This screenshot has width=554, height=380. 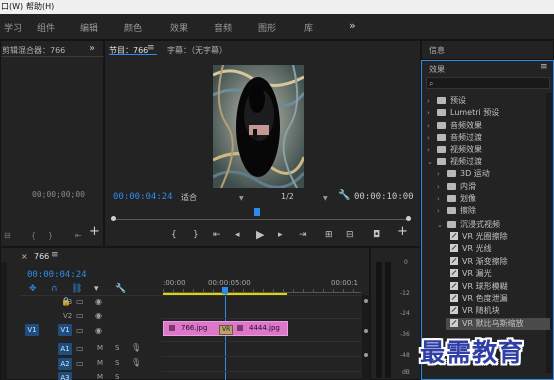 I want to click on add-button-icon: +, so click(x=94, y=231).